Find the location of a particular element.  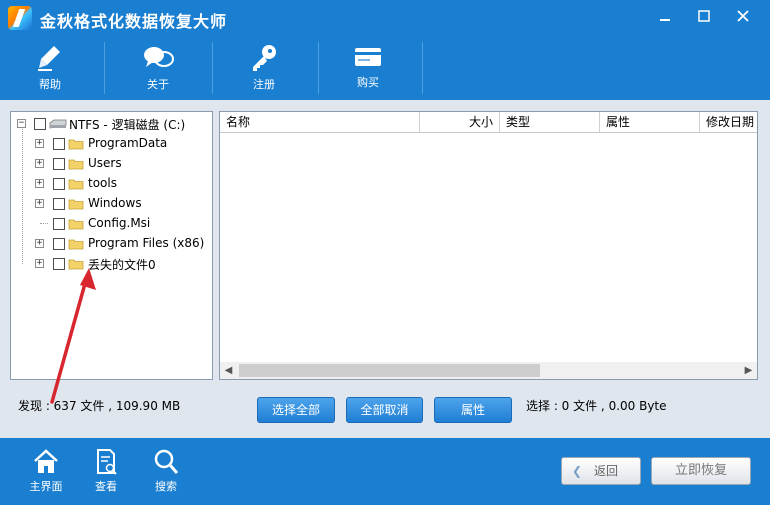

tree-item-programdata: + ProgramData is located at coordinates (111, 144).